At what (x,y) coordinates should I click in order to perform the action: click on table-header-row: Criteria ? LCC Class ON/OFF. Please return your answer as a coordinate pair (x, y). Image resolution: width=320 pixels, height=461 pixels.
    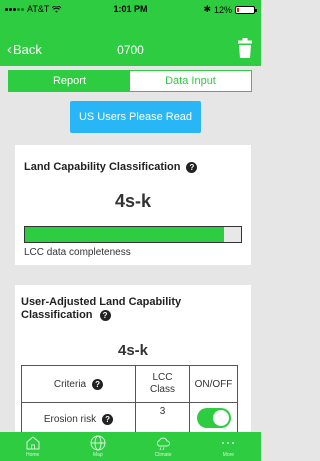
    Looking at the image, I should click on (129, 384).